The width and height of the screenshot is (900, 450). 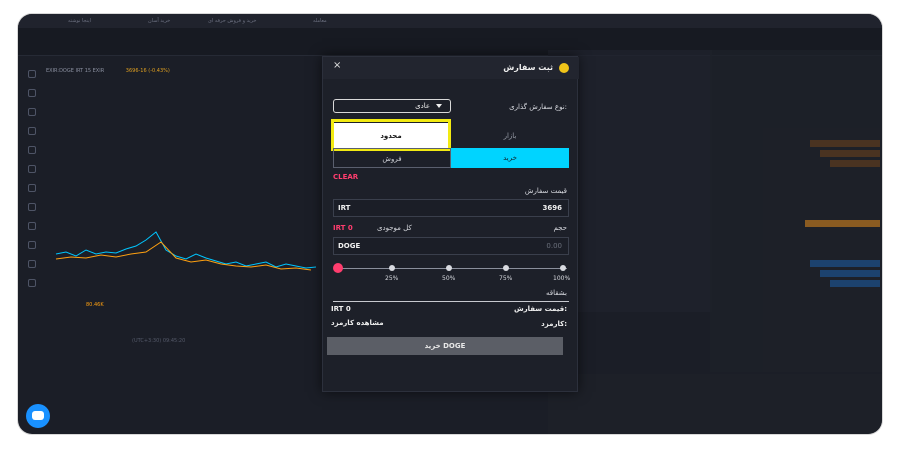 What do you see at coordinates (320, 21) in the screenshot?
I see `nav-item: معامله` at bounding box center [320, 21].